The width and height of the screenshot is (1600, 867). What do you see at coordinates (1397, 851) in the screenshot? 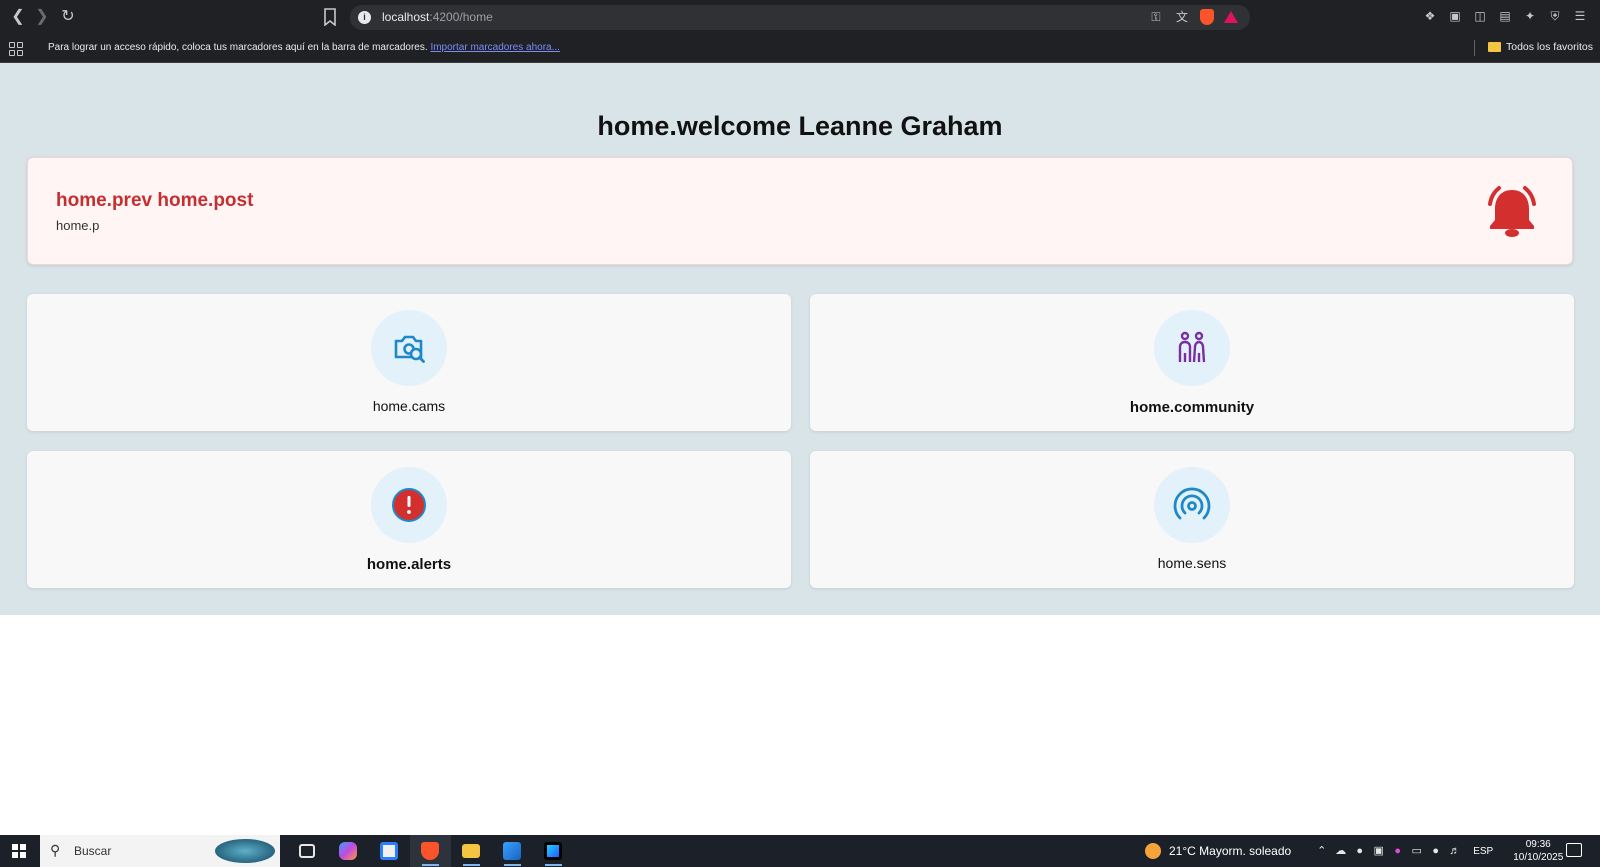
I see `color-app-icon: ●` at bounding box center [1397, 851].